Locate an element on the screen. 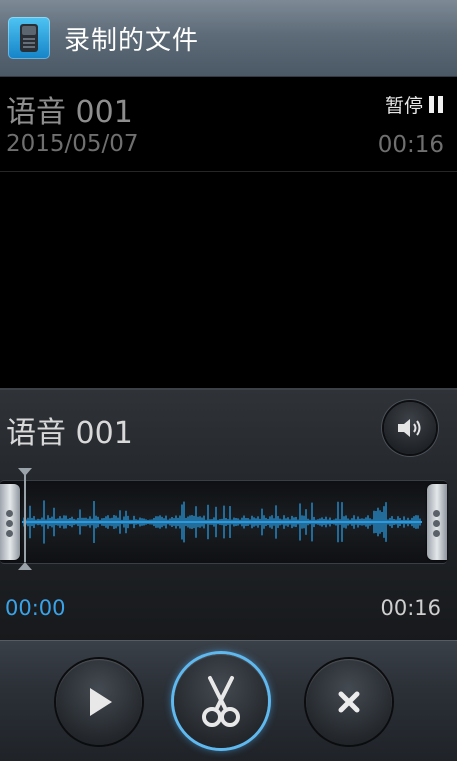 The width and height of the screenshot is (457, 761). speaker-icon is located at coordinates (409, 428).